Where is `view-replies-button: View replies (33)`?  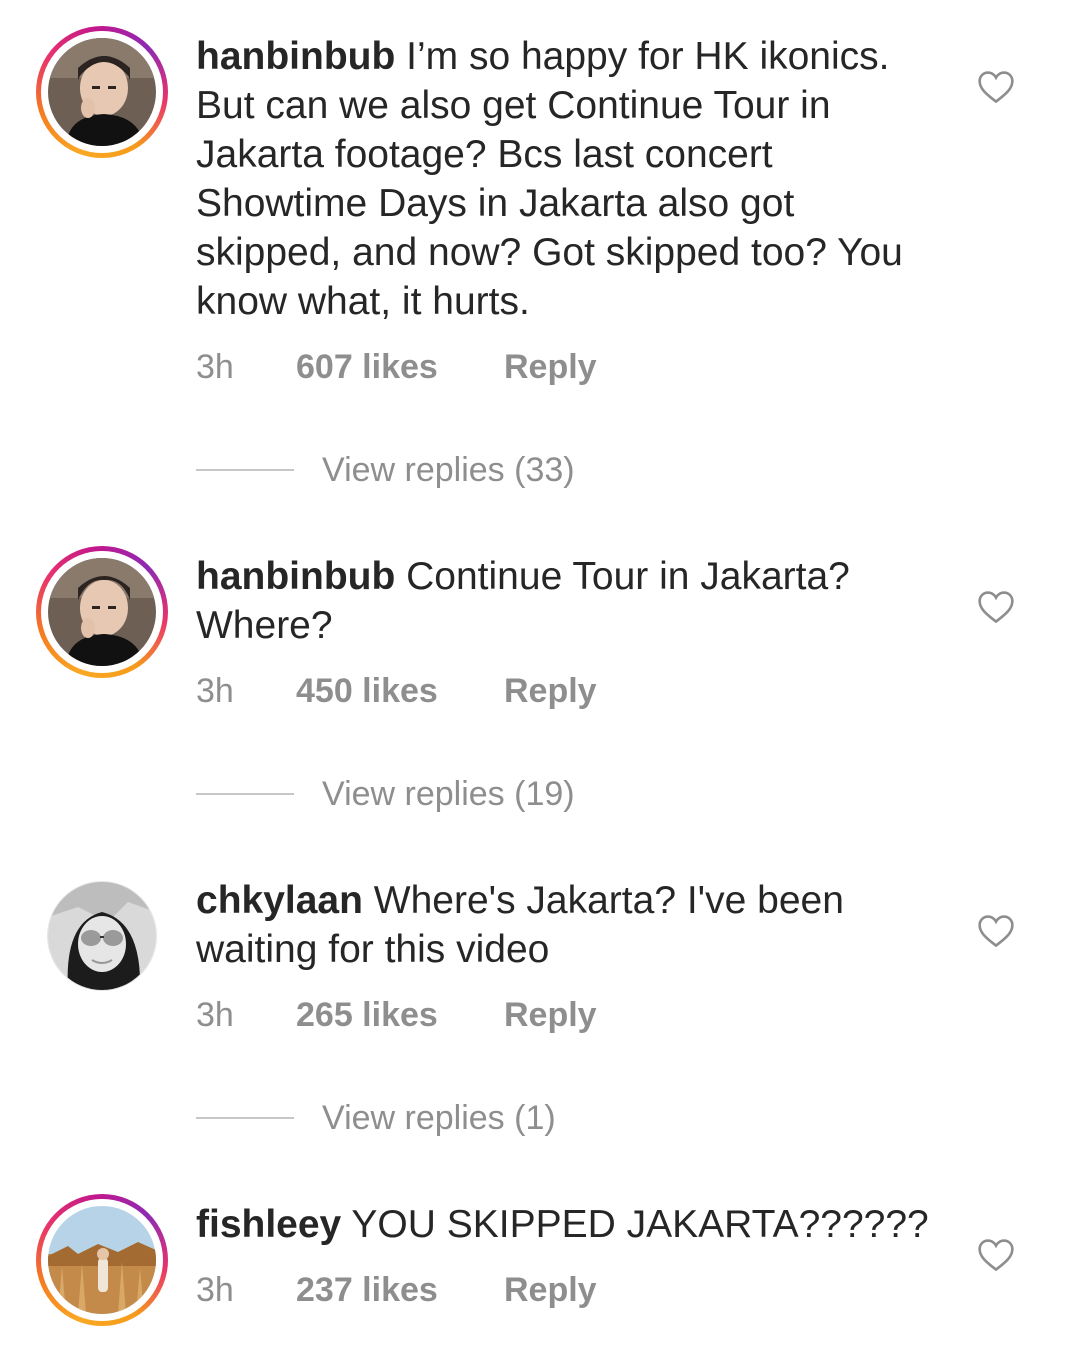
view-replies-button: View replies (33) is located at coordinates (385, 470).